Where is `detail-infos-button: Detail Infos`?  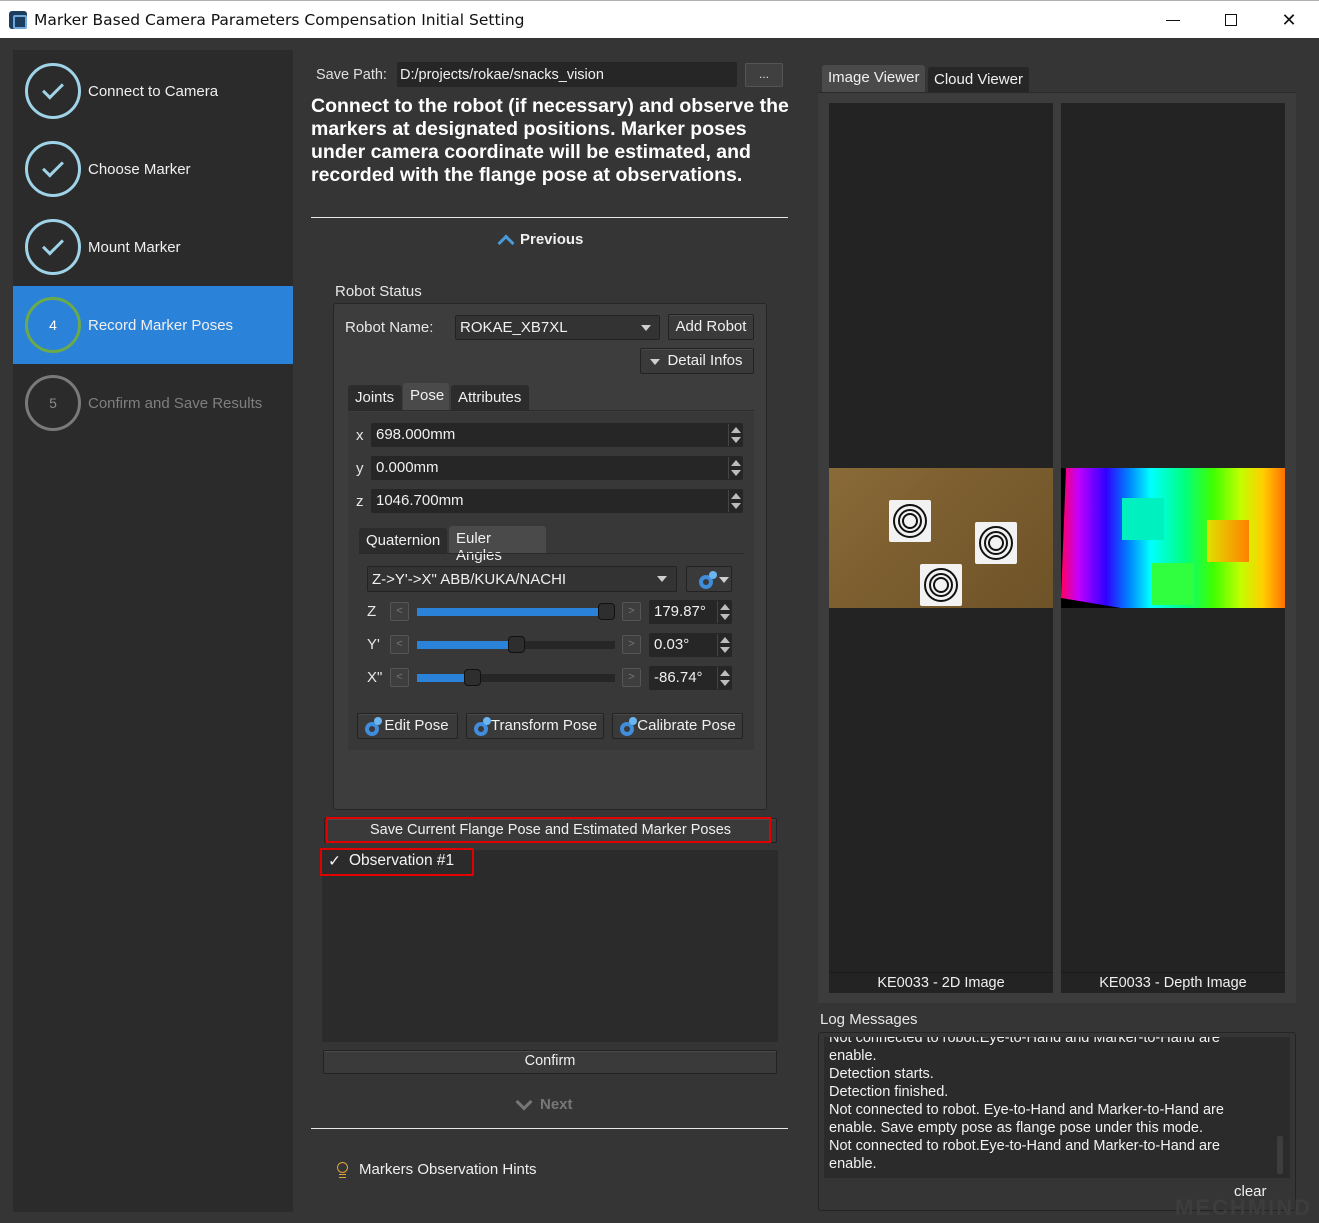 detail-infos-button: Detail Infos is located at coordinates (697, 361).